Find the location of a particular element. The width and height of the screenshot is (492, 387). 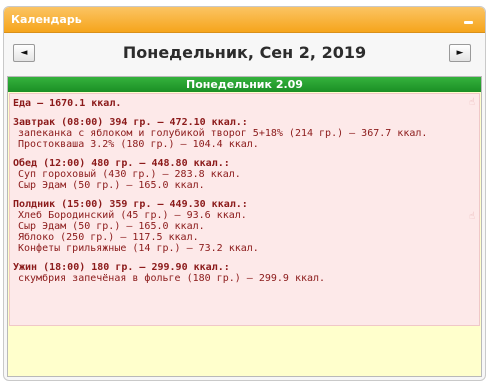

meal-header: Обед (12:00) 480 гр. — 448.80 ккал.: is located at coordinates (121, 163).